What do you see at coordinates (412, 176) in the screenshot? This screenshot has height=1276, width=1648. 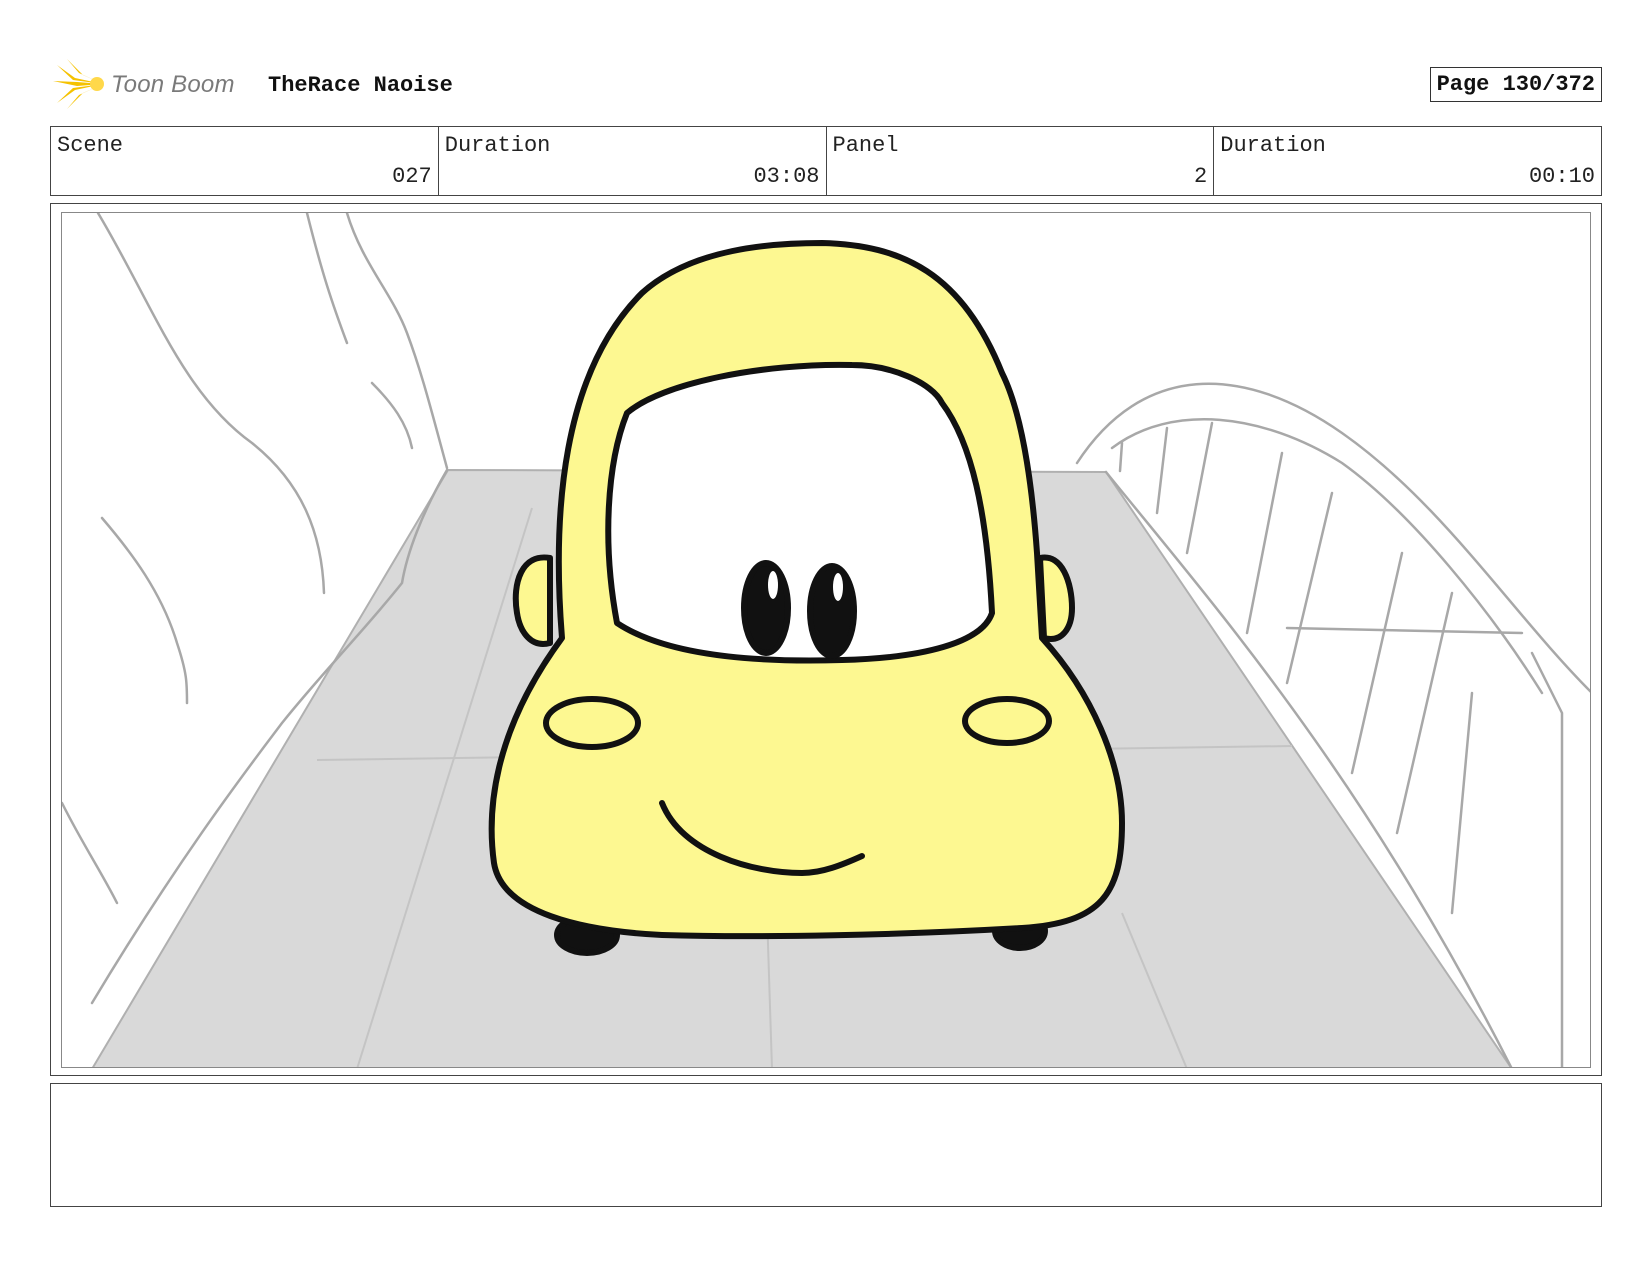 I see `scene-value: 027` at bounding box center [412, 176].